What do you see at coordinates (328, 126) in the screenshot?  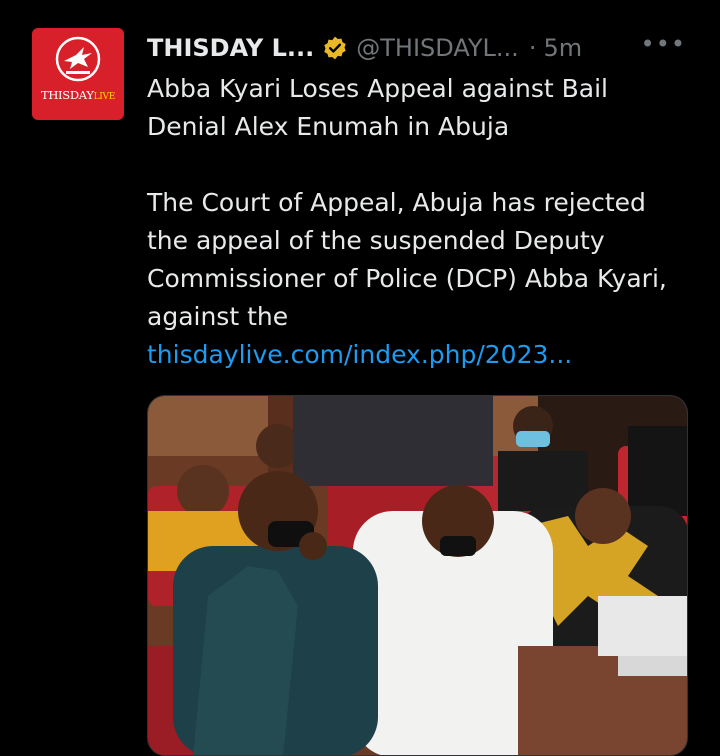 I see `headline-line: Denial Alex Enumah in Abuja` at bounding box center [328, 126].